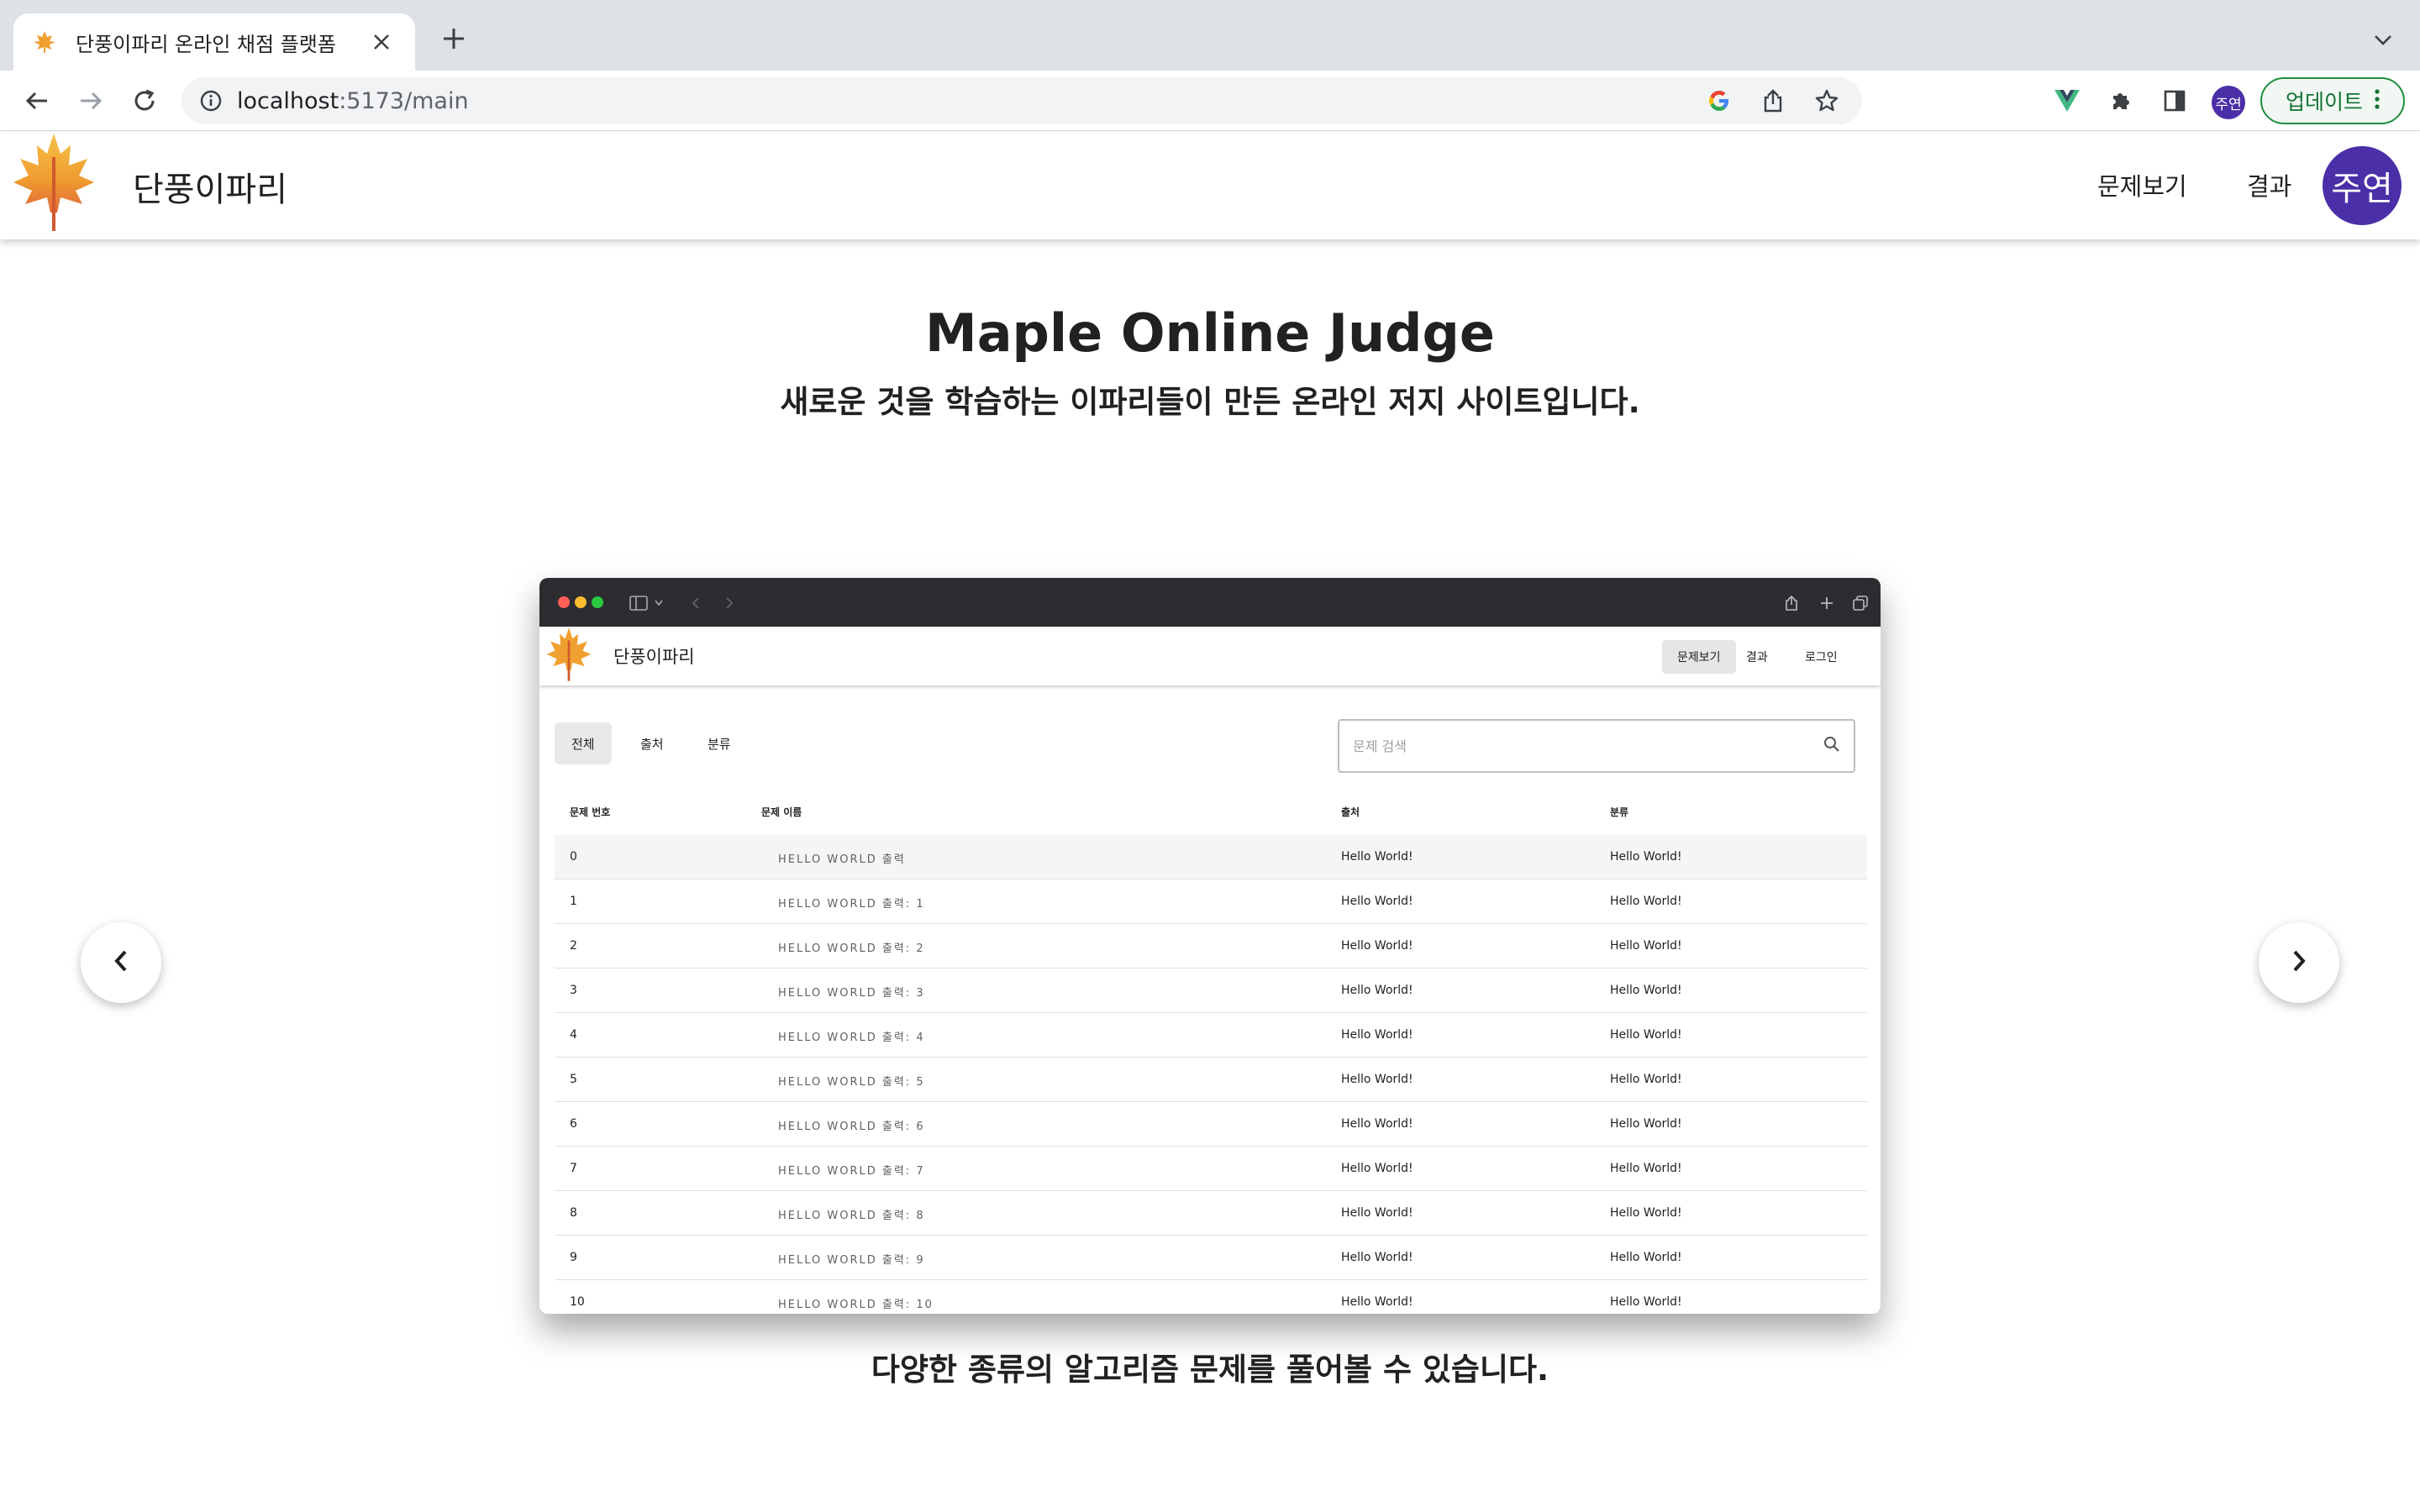 The image size is (2420, 1512). Describe the element at coordinates (1757, 657) in the screenshot. I see `preview-nav-results: 결과` at that location.